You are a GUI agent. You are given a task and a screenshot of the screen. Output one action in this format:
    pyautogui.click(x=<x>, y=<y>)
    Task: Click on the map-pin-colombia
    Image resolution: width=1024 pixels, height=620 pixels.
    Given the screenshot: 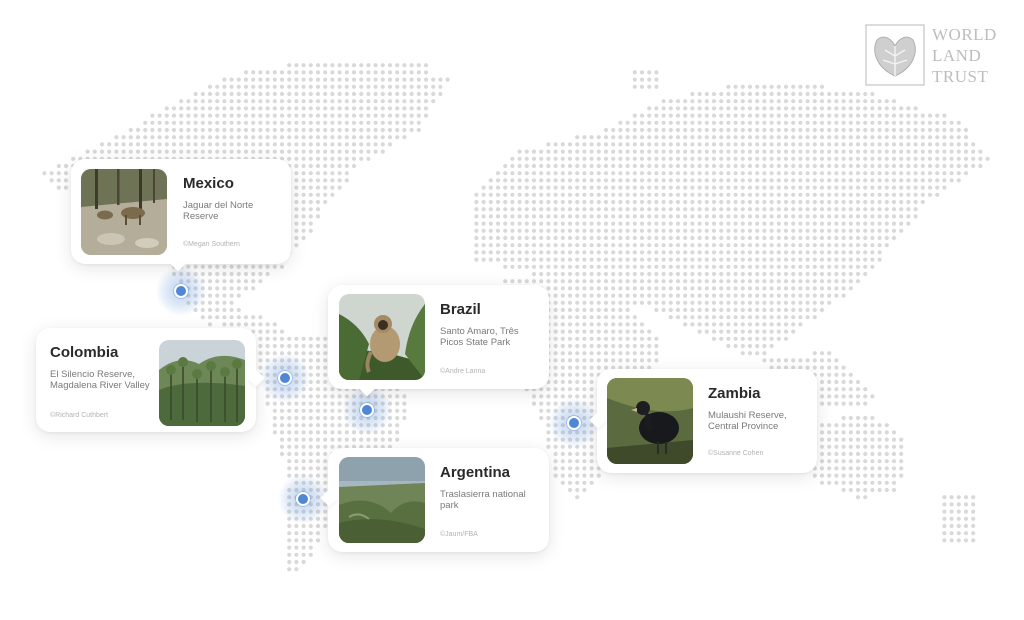 What is the action you would take?
    pyautogui.click(x=285, y=378)
    